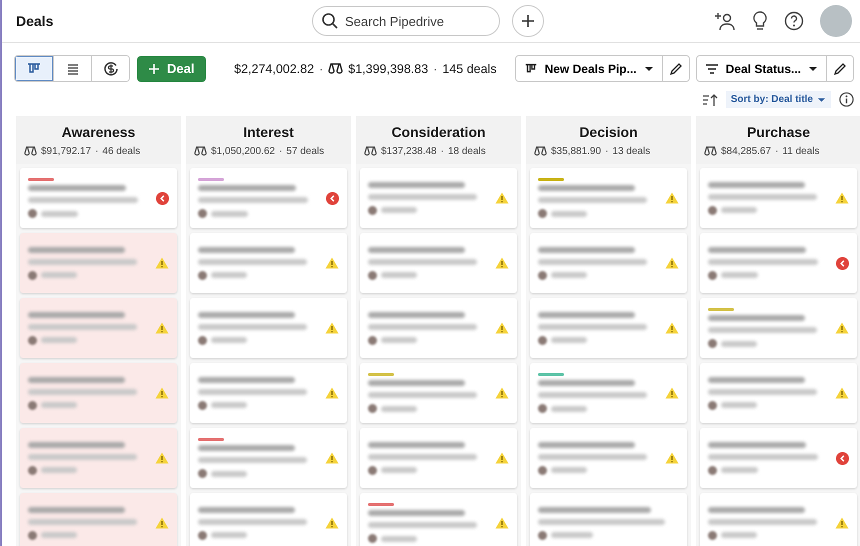  What do you see at coordinates (836, 21) in the screenshot?
I see `avatar` at bounding box center [836, 21].